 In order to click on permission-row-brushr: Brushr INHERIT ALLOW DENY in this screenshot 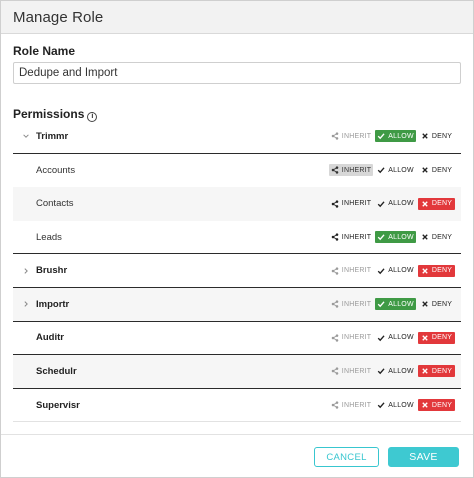, I will do `click(237, 271)`.